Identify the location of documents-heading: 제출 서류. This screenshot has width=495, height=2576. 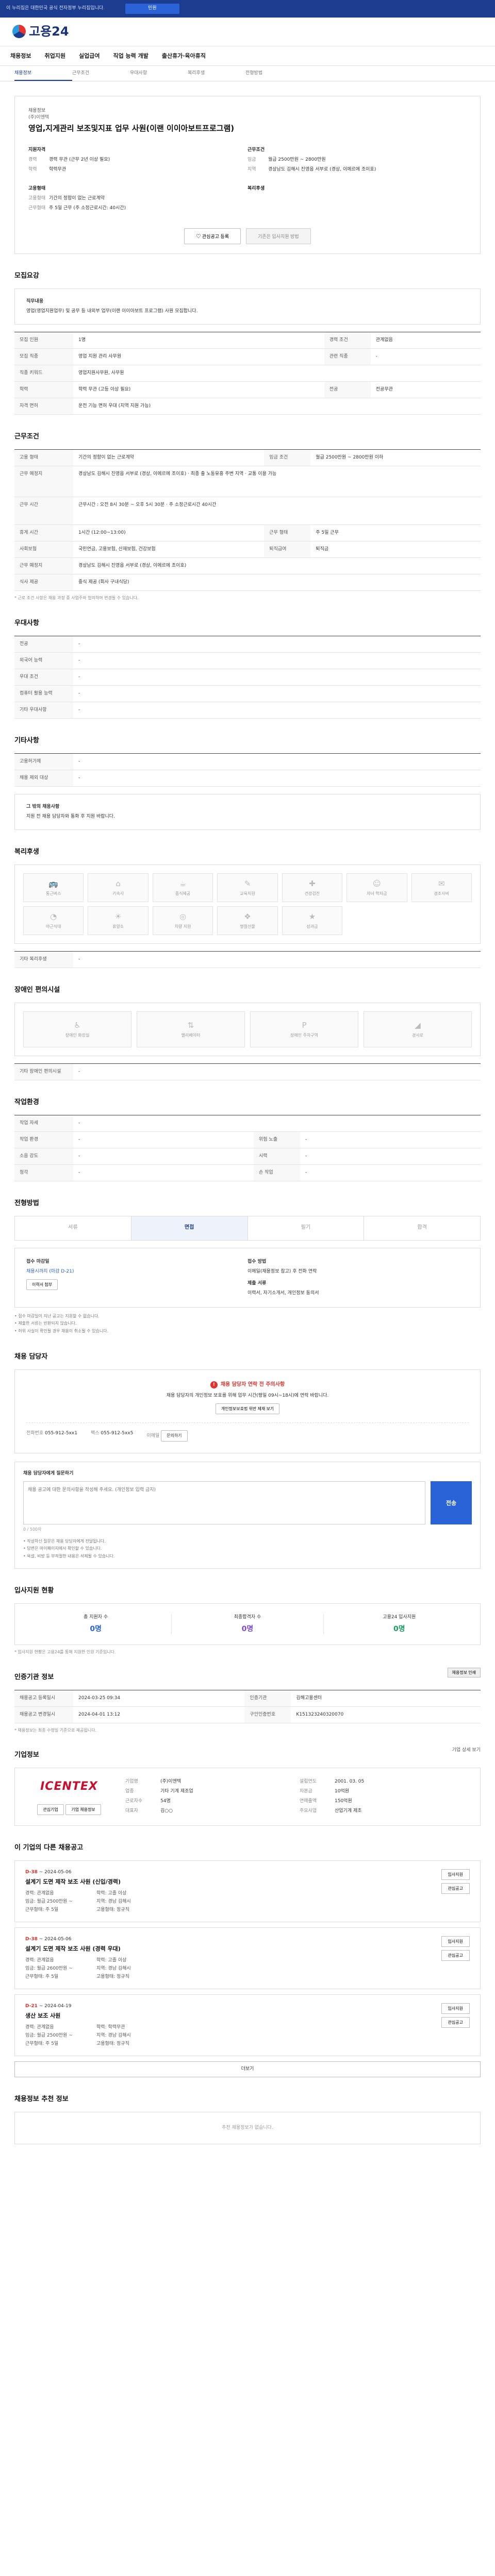
(257, 1283).